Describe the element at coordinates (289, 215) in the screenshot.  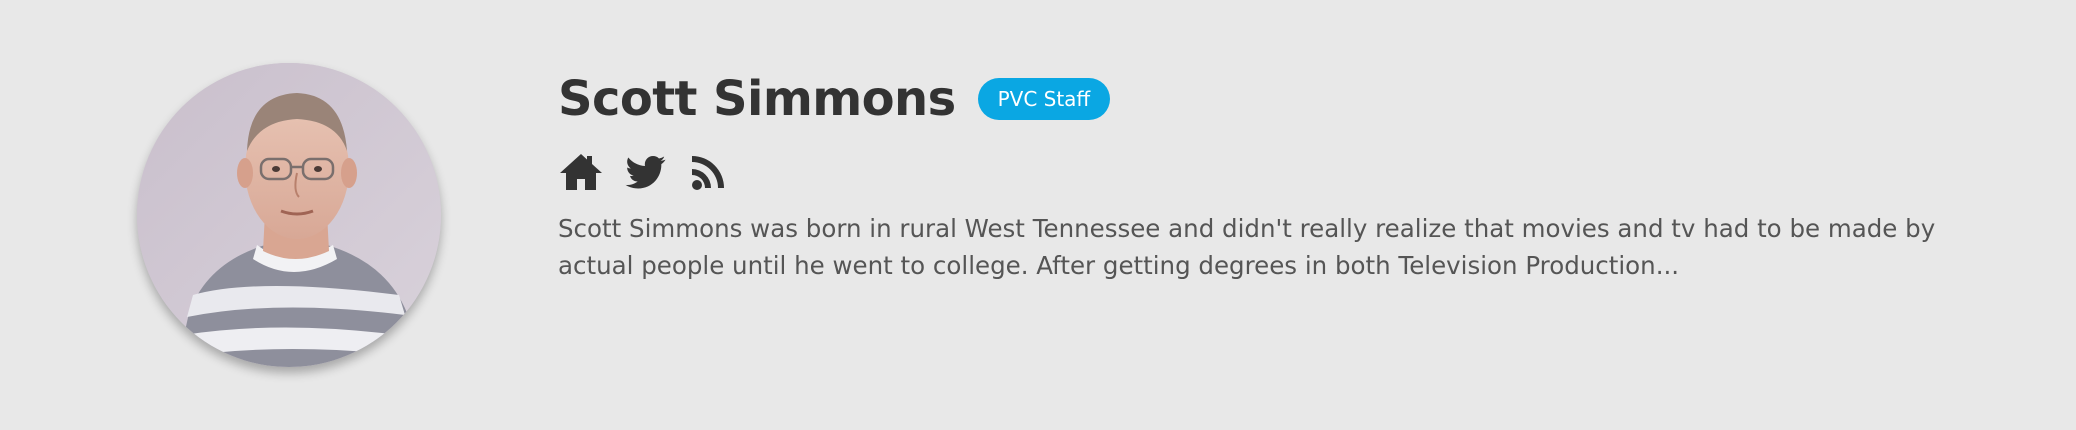
I see `author-avatar` at that location.